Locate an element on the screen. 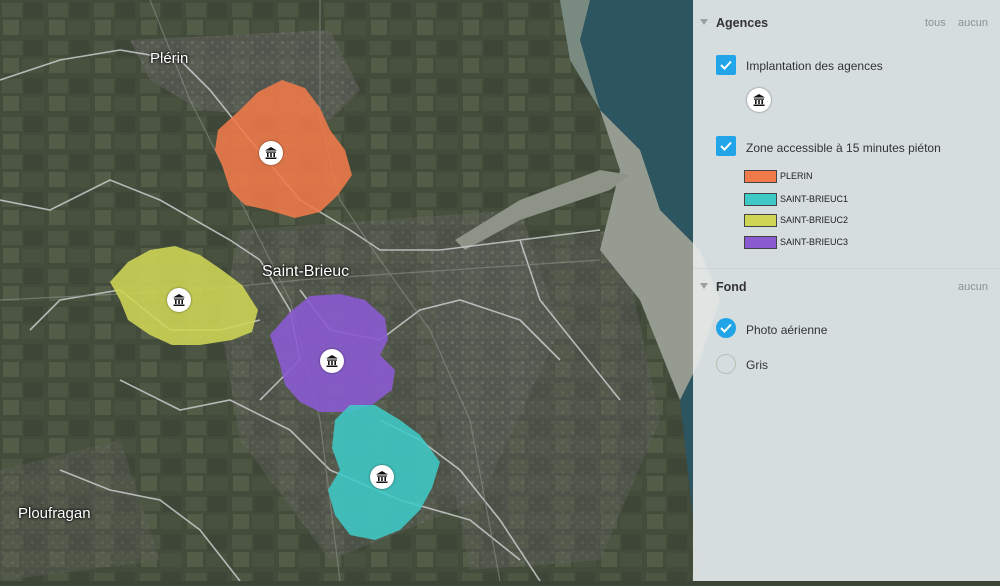  section-header-fond: Fond aucun is located at coordinates (846, 288).